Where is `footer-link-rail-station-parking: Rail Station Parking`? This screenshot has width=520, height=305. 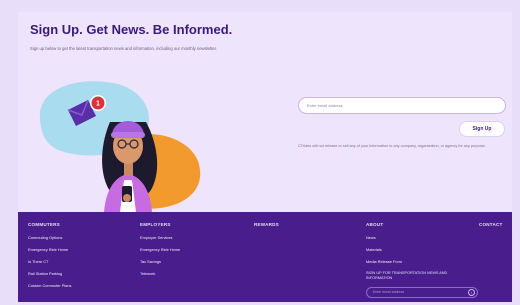
footer-link-rail-station-parking: Rail Station Parking is located at coordinates (49, 273).